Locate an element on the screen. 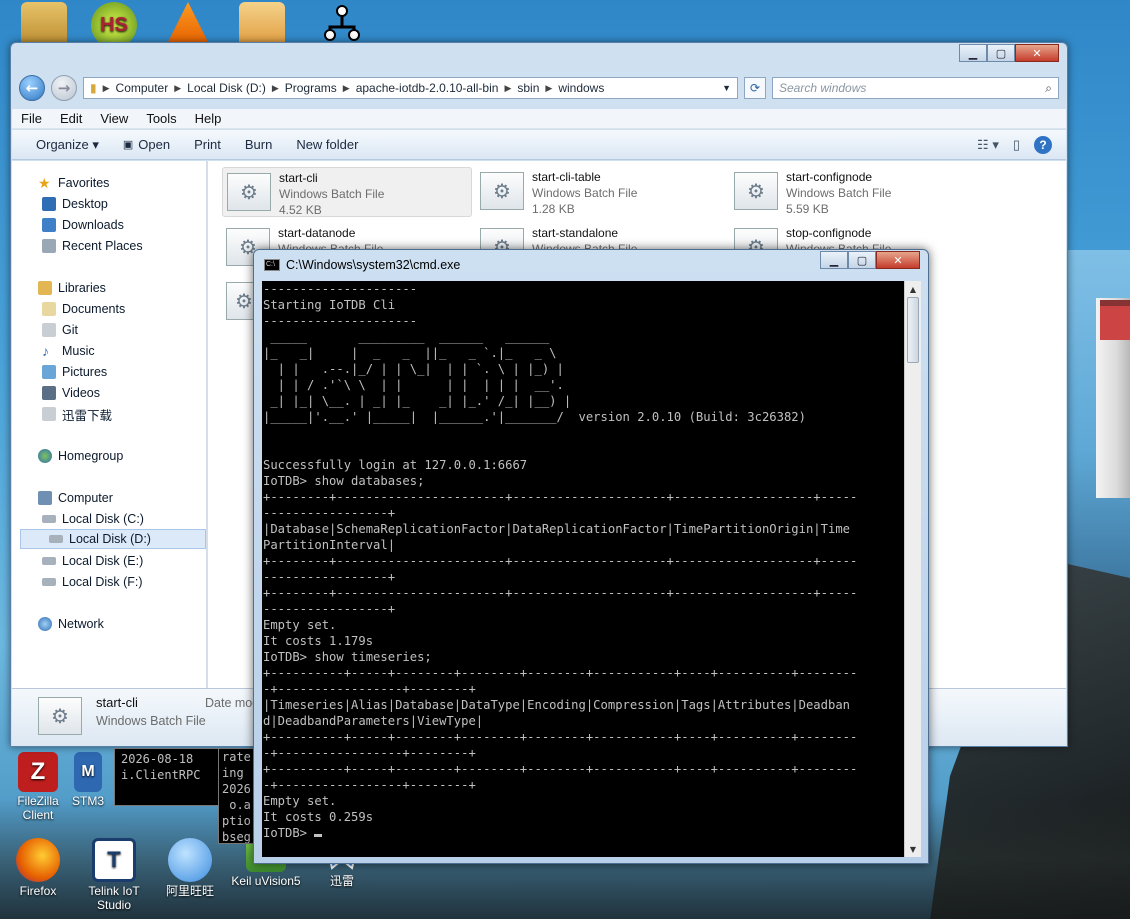 The width and height of the screenshot is (1130, 919). nav-recent: Recent Places is located at coordinates (92, 246).